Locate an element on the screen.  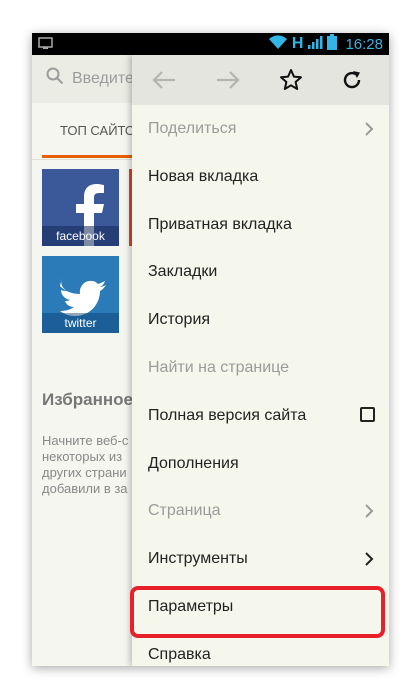
back-button is located at coordinates (164, 80).